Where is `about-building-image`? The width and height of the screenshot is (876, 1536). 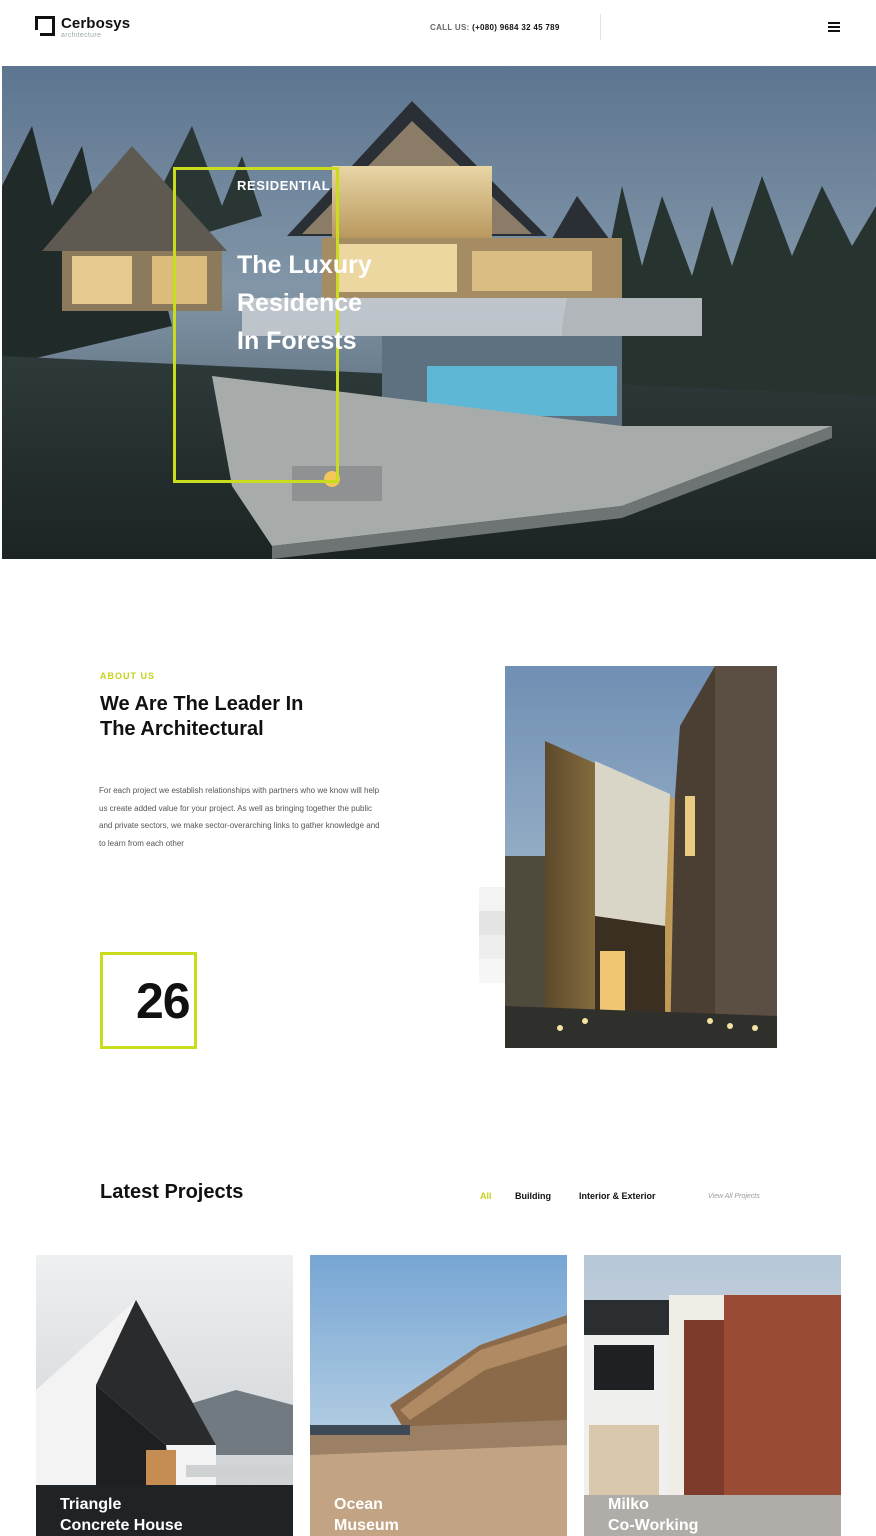
about-building-image is located at coordinates (641, 857).